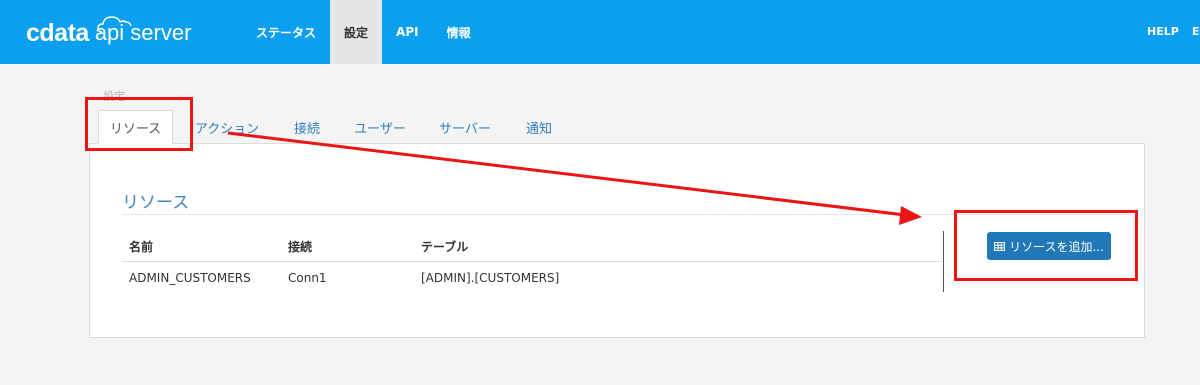 This screenshot has width=1200, height=385. I want to click on cdata-api-server-logo: cdata api server, so click(108, 32).